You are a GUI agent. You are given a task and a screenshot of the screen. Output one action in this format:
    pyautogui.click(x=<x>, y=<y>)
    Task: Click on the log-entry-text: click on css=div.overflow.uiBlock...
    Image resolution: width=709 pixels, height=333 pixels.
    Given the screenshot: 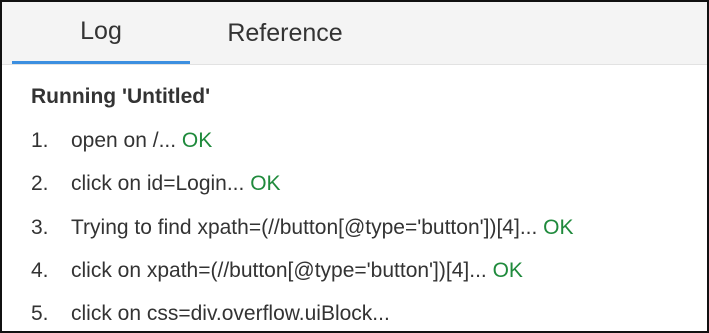 What is the action you would take?
    pyautogui.click(x=230, y=313)
    